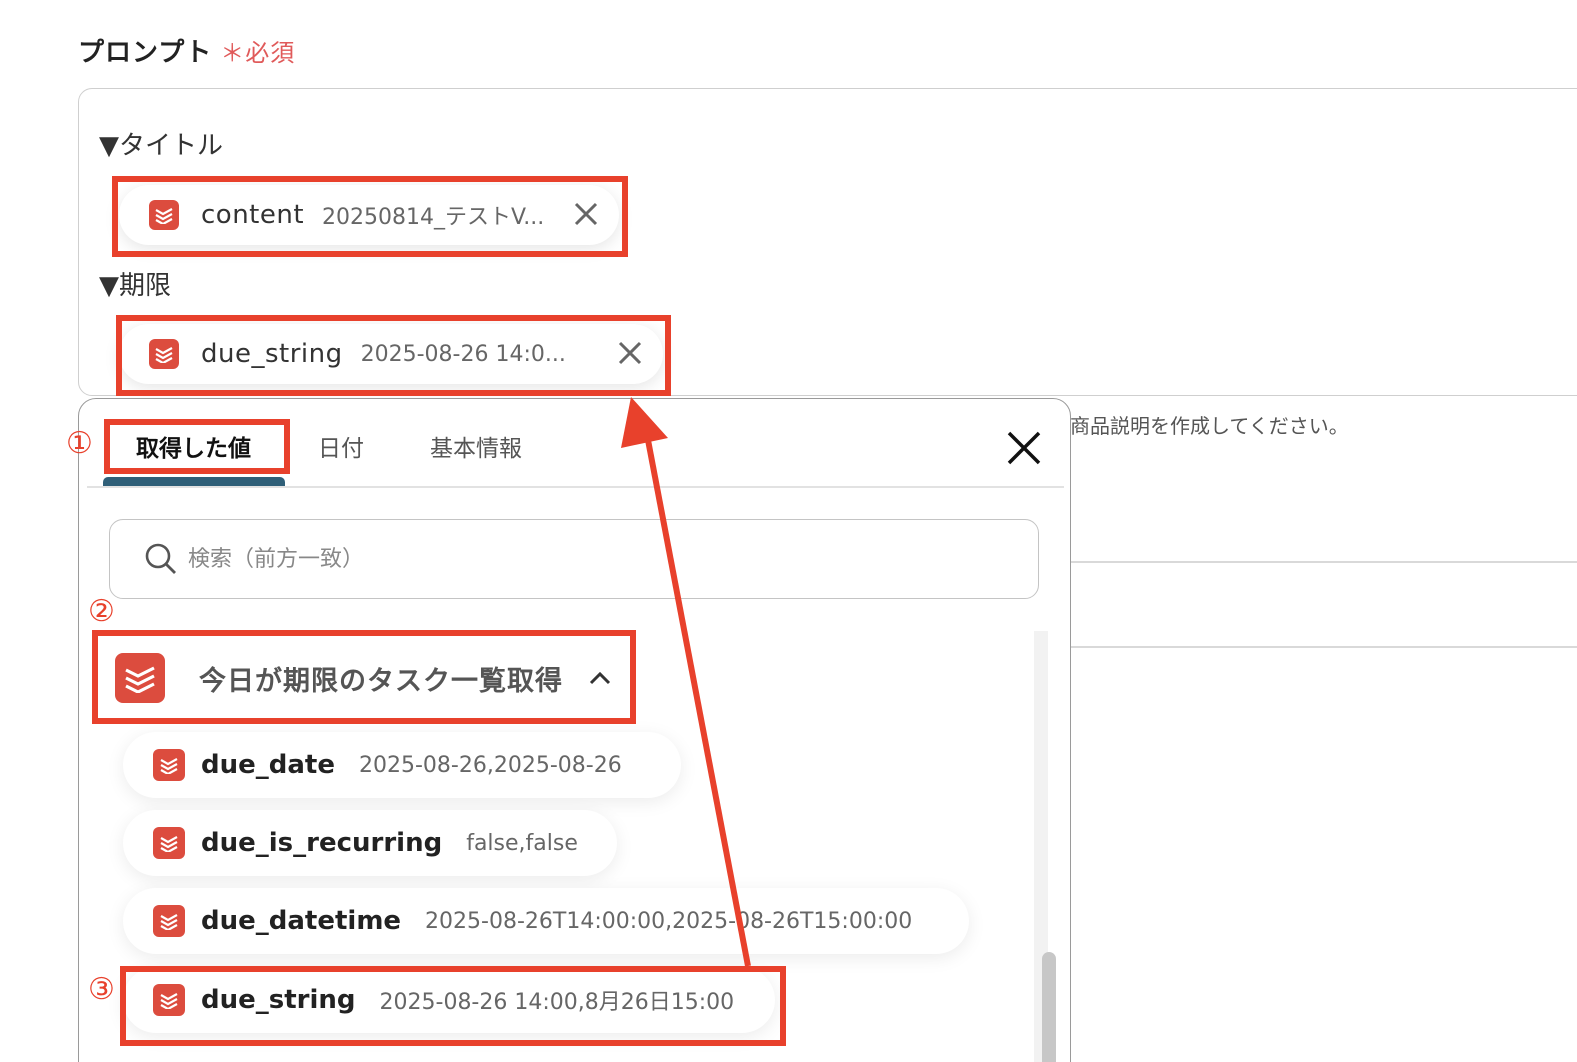 This screenshot has width=1577, height=1062. I want to click on highlight-group-header, so click(364, 677).